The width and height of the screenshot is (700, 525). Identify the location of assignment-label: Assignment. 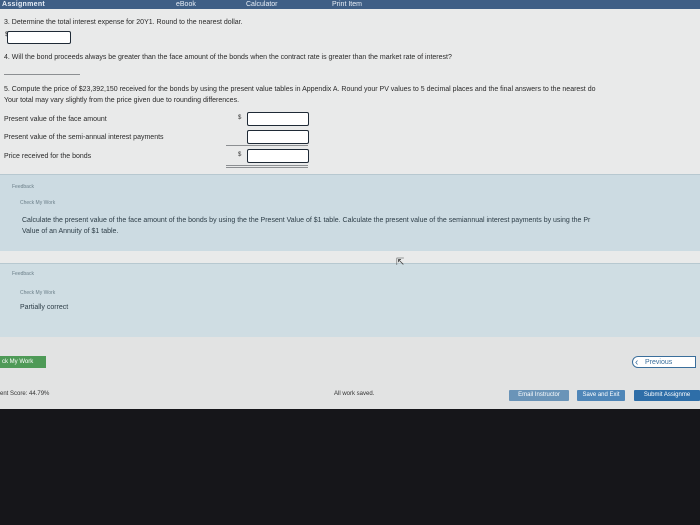
(24, 4).